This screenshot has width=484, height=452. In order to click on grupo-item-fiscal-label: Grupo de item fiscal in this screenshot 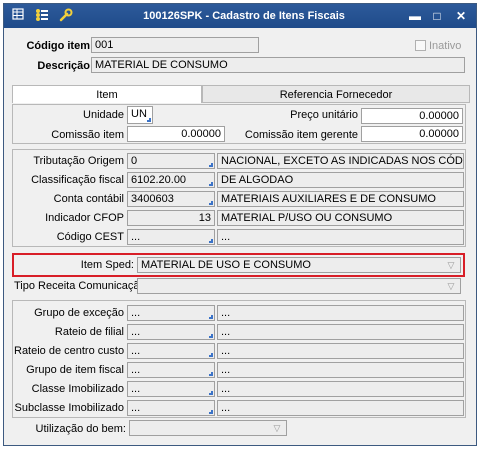, I will do `click(75, 370)`.